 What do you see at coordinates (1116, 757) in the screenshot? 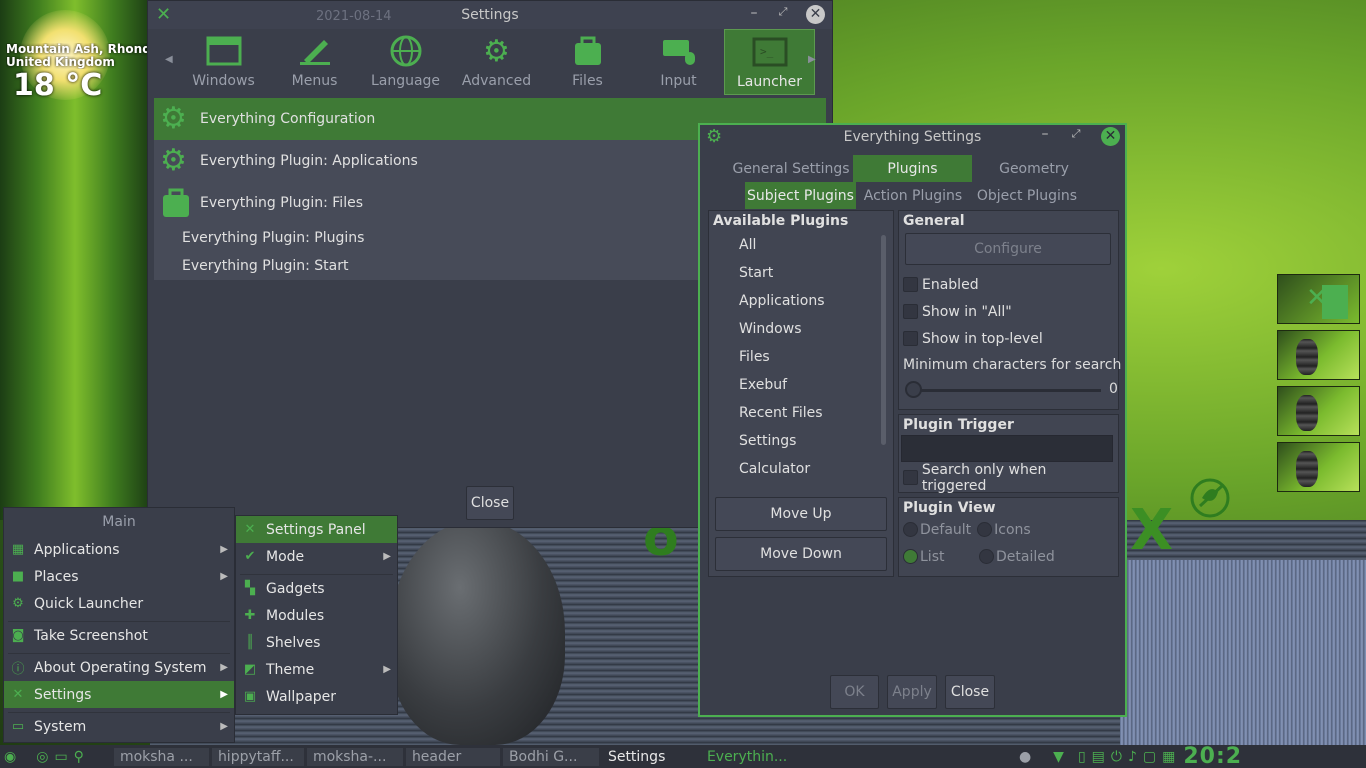
I see `power-icon: ⏻` at bounding box center [1116, 757].